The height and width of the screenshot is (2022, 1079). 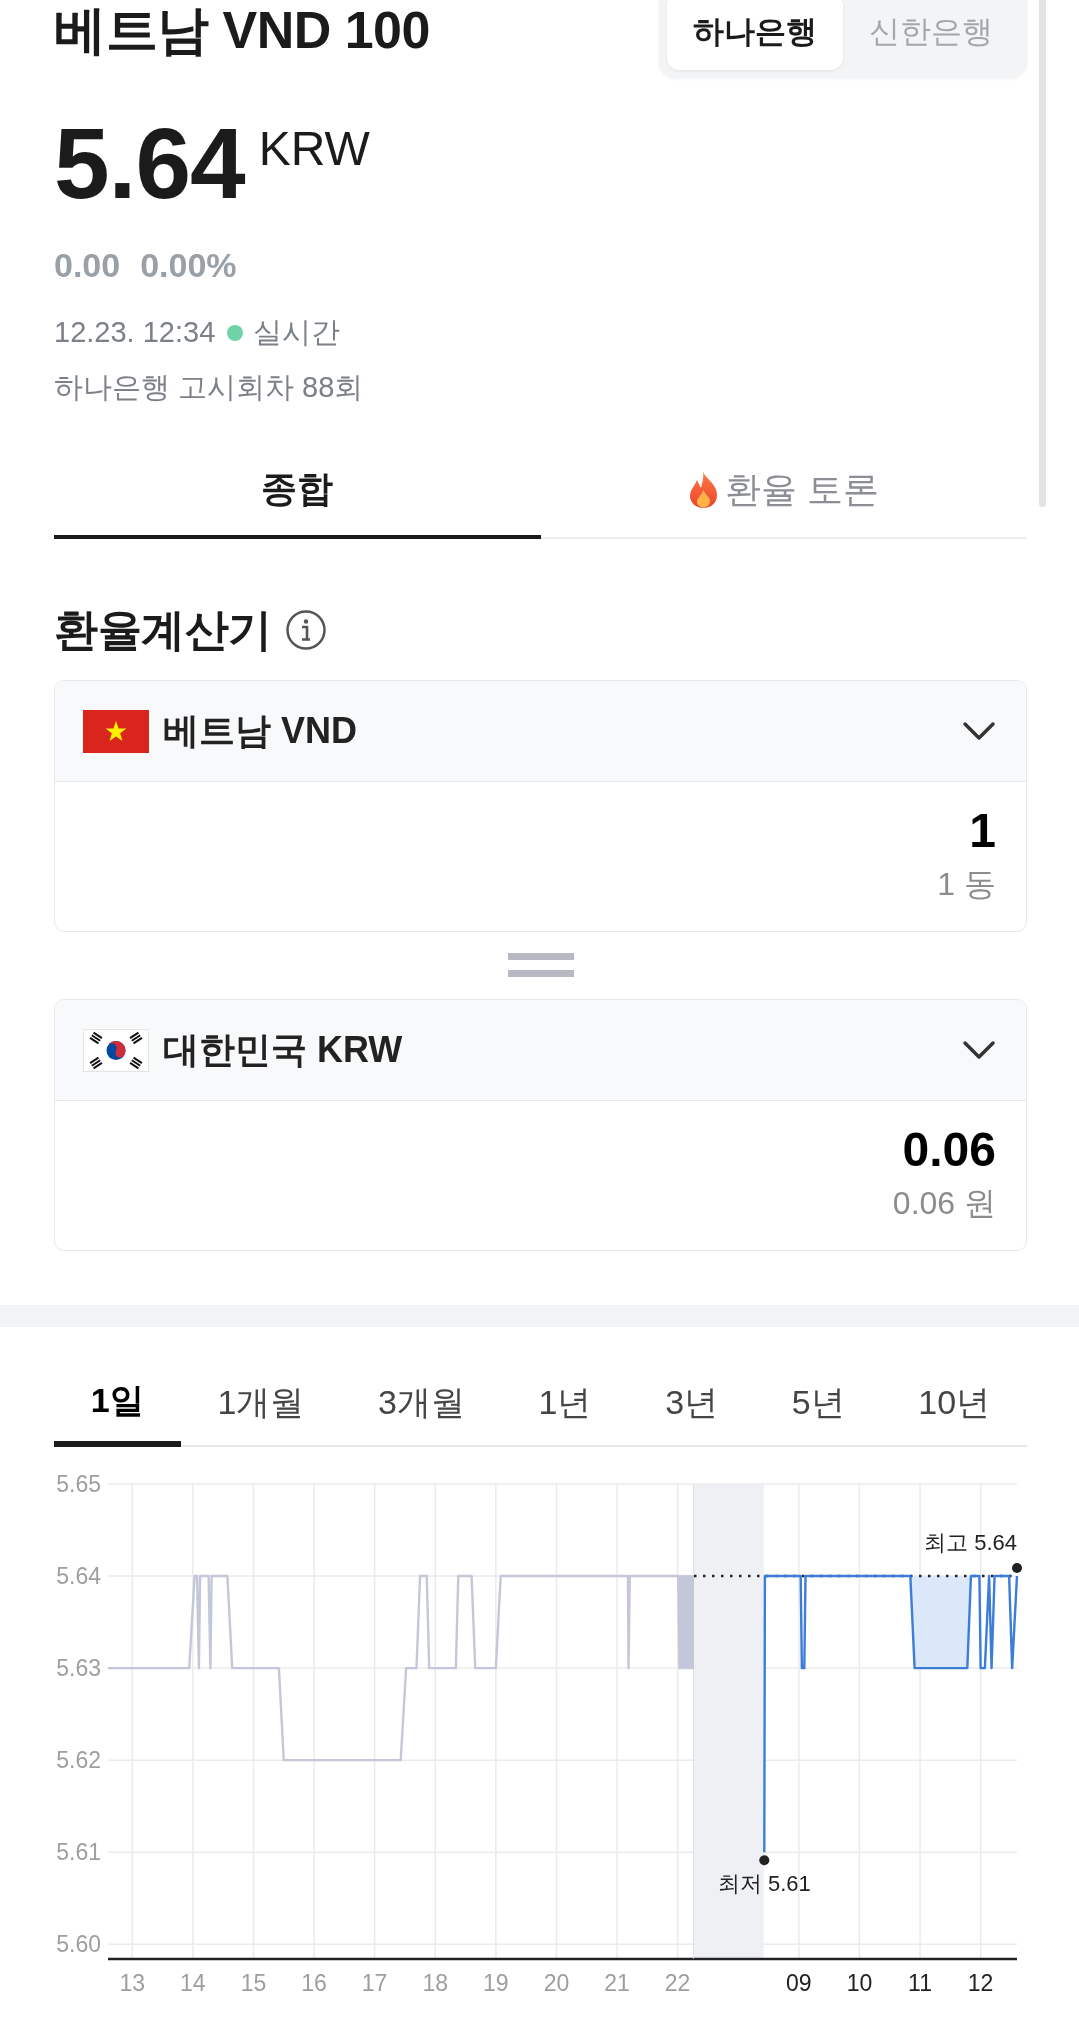 I want to click on amount-text: 0.06 원, so click(x=944, y=1203).